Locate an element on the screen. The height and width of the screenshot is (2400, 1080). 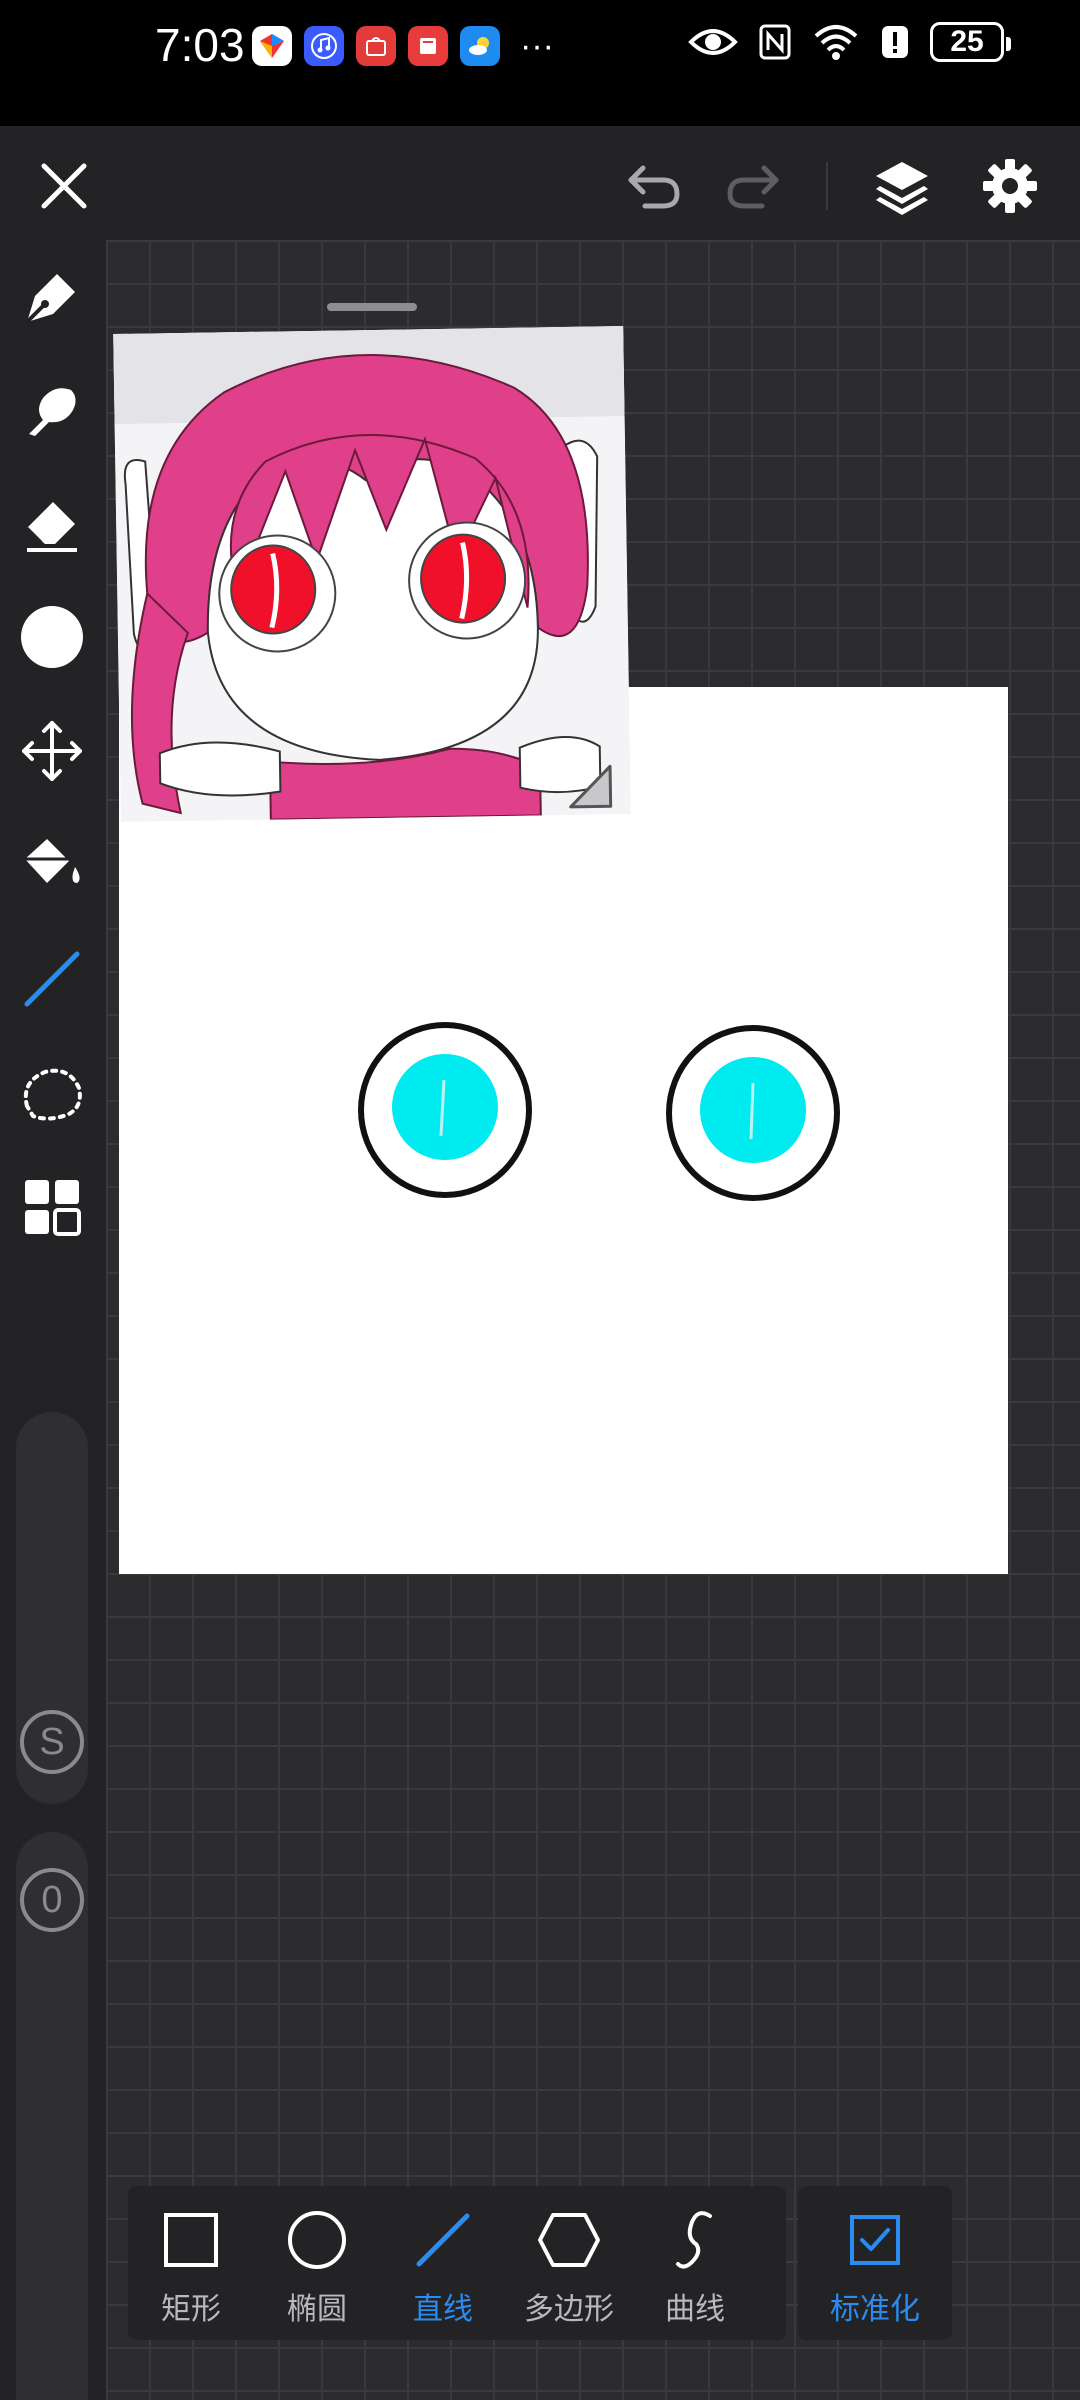
smudge-tool is located at coordinates (52, 411).